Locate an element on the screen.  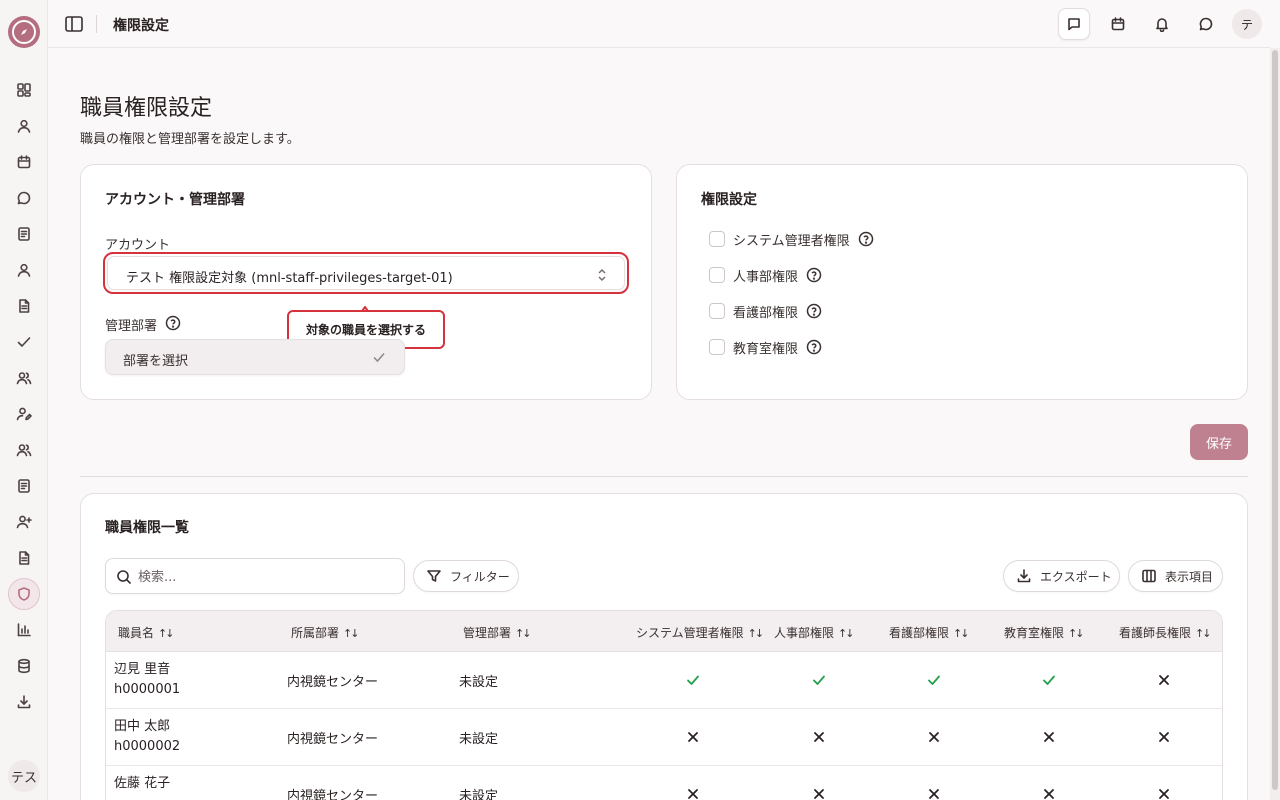
permission-label: 人事部権限 is located at coordinates (766, 277).